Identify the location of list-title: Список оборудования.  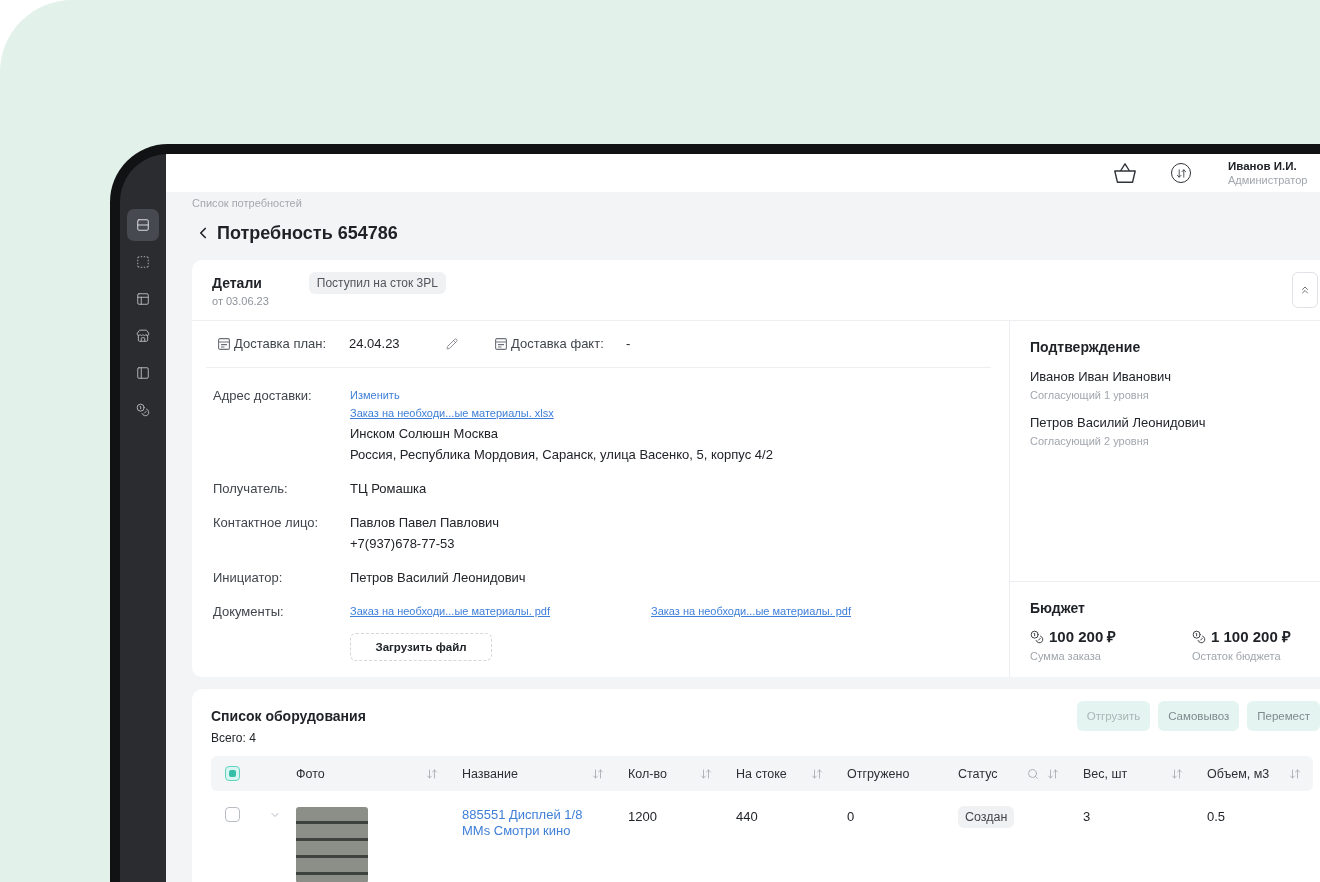
(288, 716).